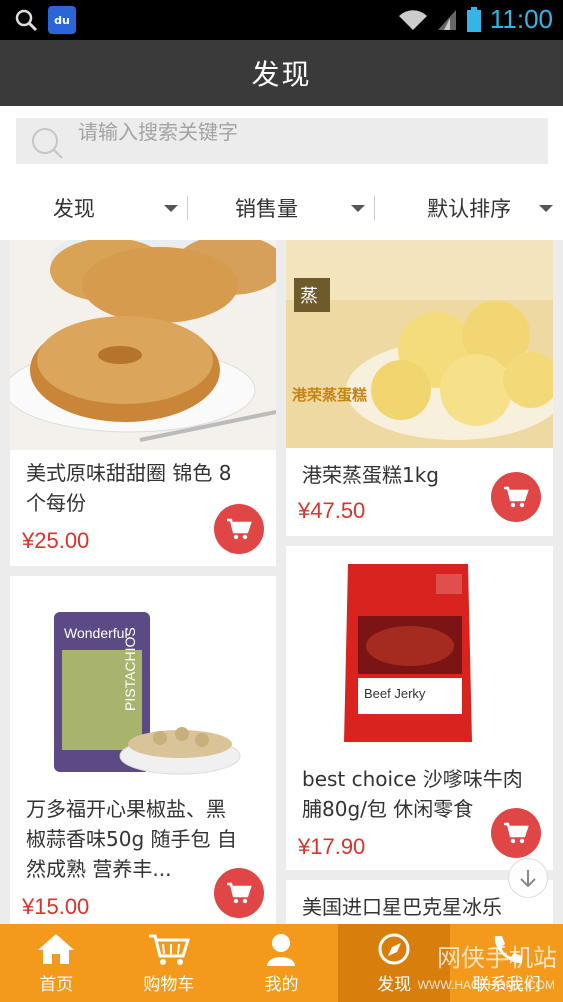 The image size is (563, 1002). I want to click on filter-category: 发现, so click(94, 208).